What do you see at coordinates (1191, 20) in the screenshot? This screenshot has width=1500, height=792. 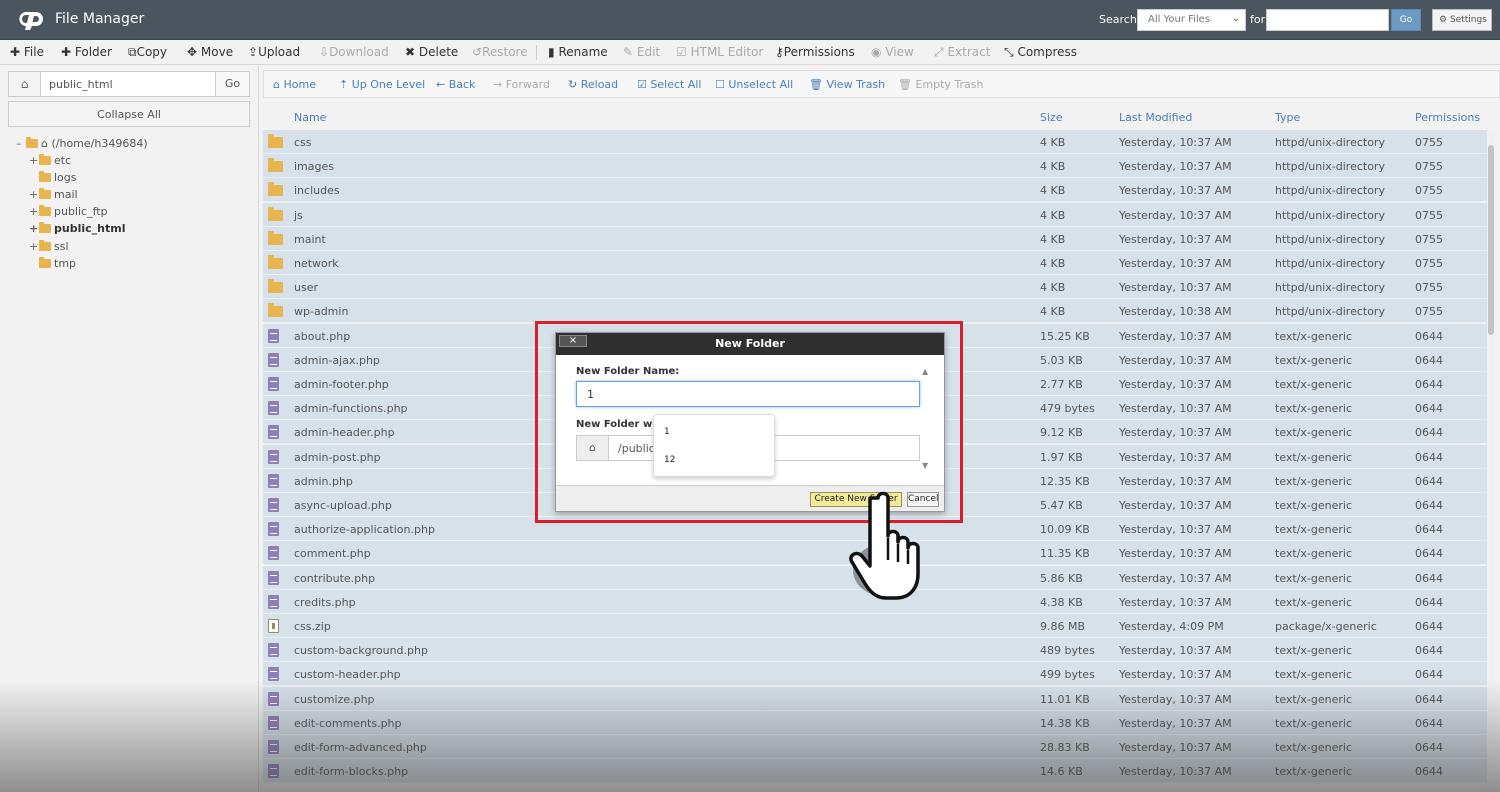 I see `search-scope-select: All Your Files ⌄` at bounding box center [1191, 20].